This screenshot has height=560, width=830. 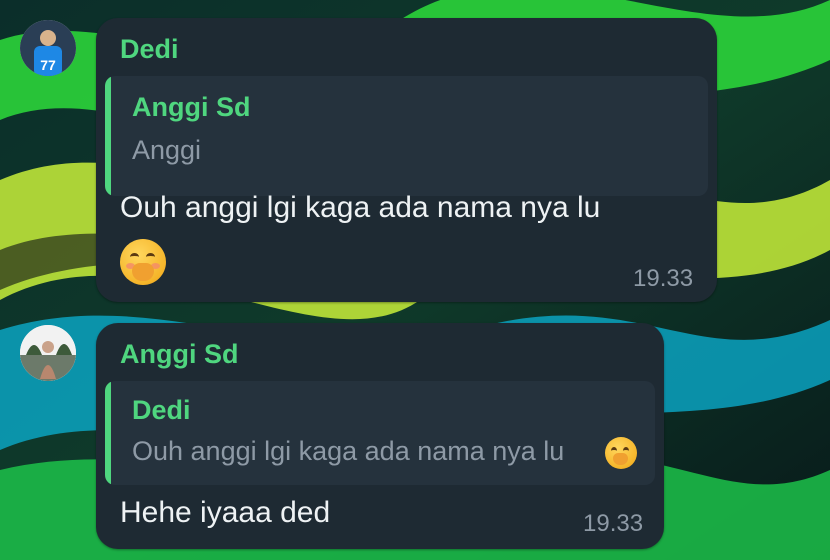 I want to click on svg-text: 77, so click(x=48, y=65).